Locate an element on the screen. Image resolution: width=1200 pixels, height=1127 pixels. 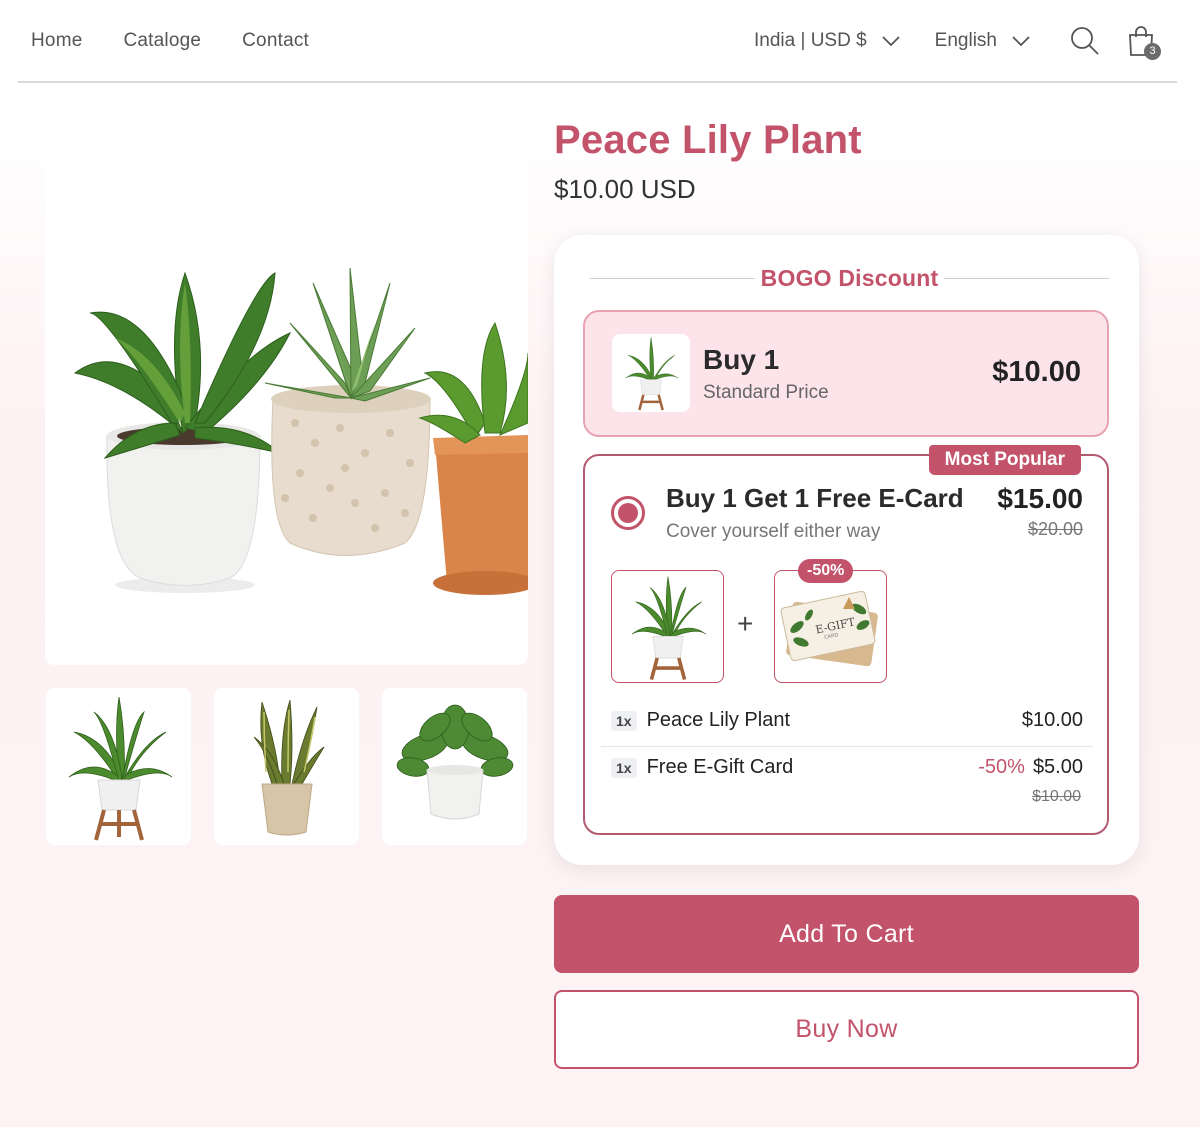
buy-now-button: Buy Now is located at coordinates (846, 1029).